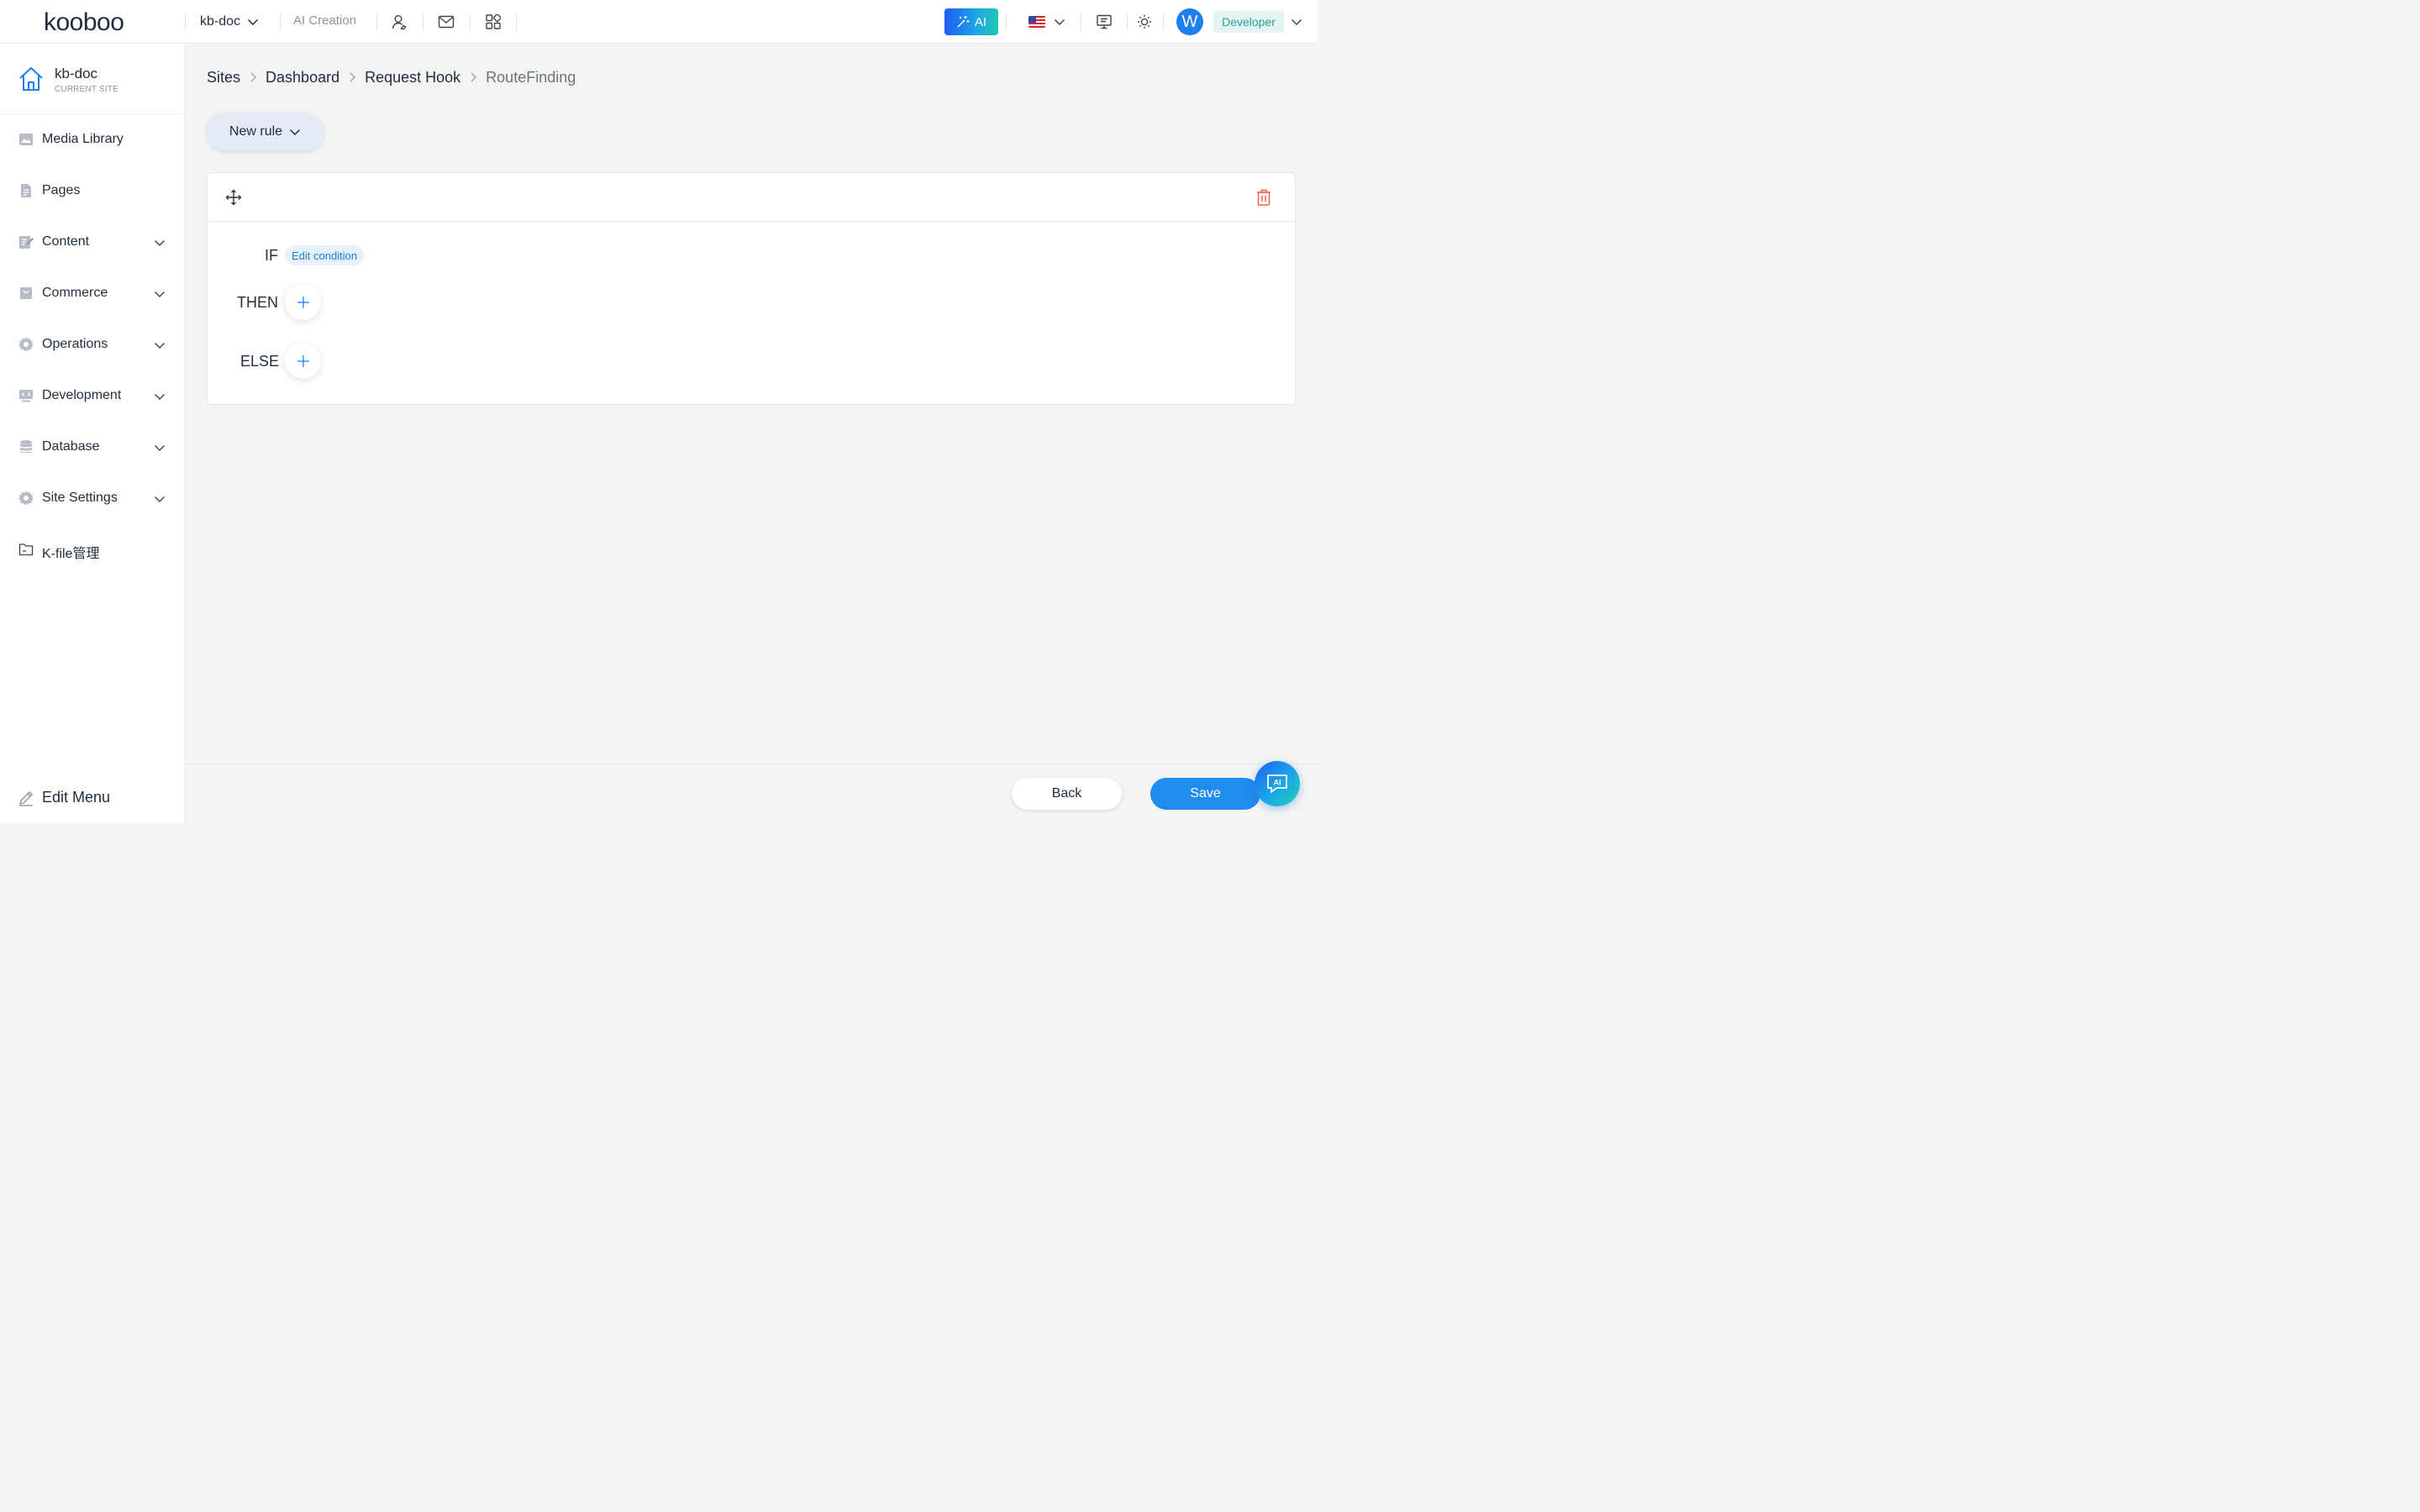 This screenshot has height=1512, width=2420. What do you see at coordinates (26, 242) in the screenshot?
I see `content-icon` at bounding box center [26, 242].